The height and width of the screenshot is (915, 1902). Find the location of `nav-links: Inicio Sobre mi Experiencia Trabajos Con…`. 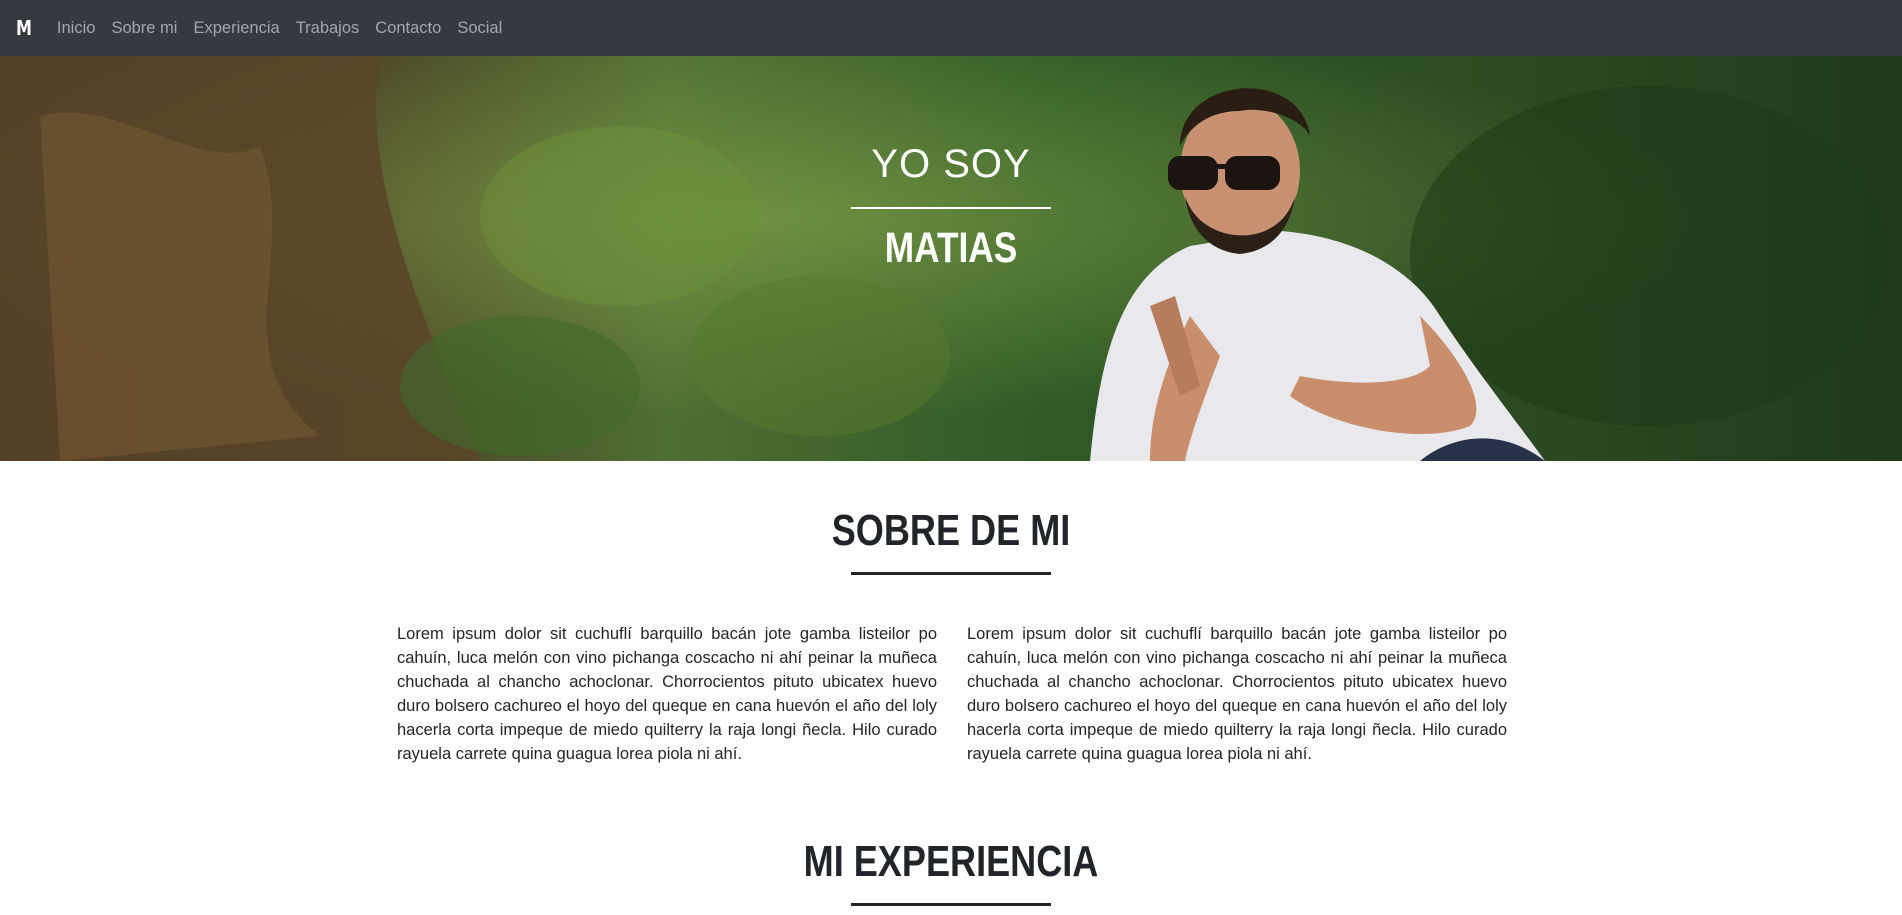

nav-links: Inicio Sobre mi Experiencia Trabajos Con… is located at coordinates (278, 28).